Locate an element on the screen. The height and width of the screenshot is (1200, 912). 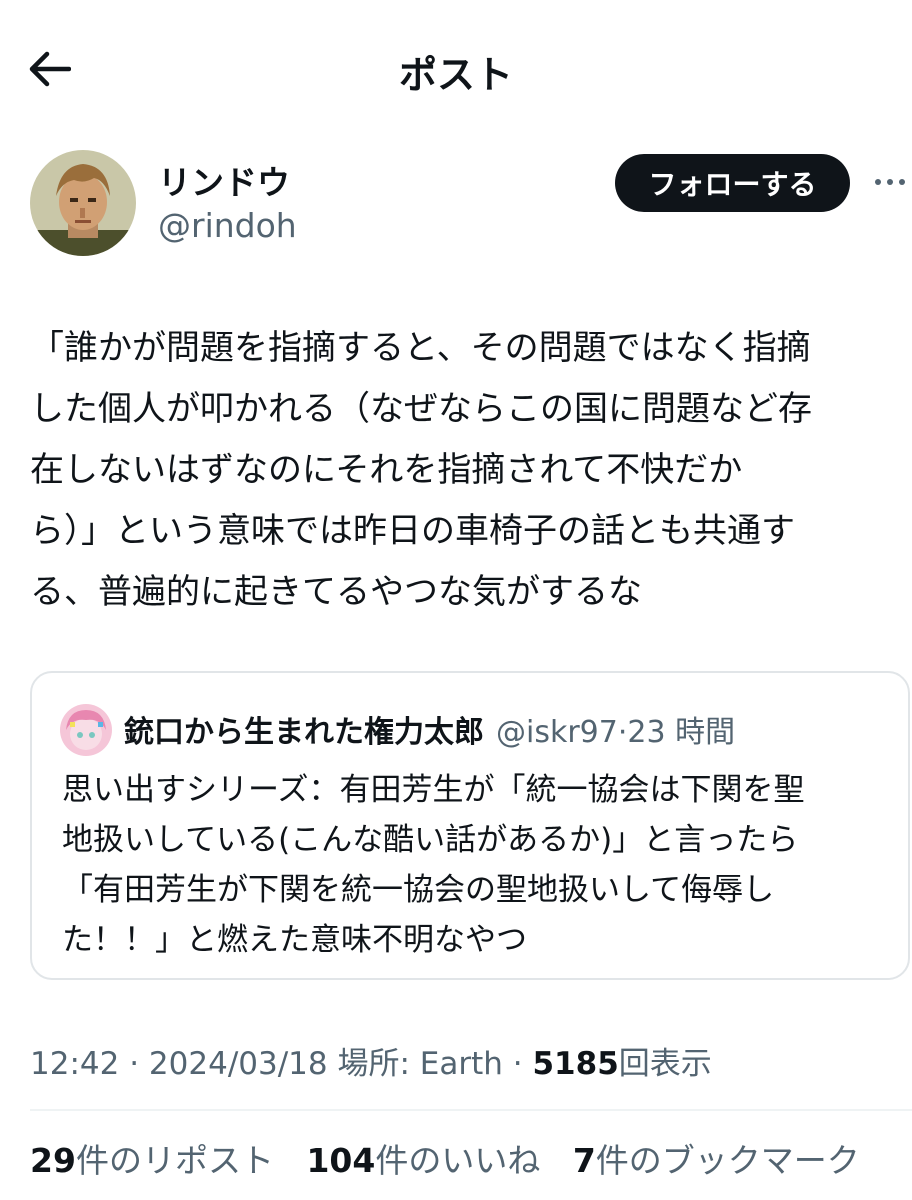
reposts-label: 件のリポスト is located at coordinates (174, 1160).